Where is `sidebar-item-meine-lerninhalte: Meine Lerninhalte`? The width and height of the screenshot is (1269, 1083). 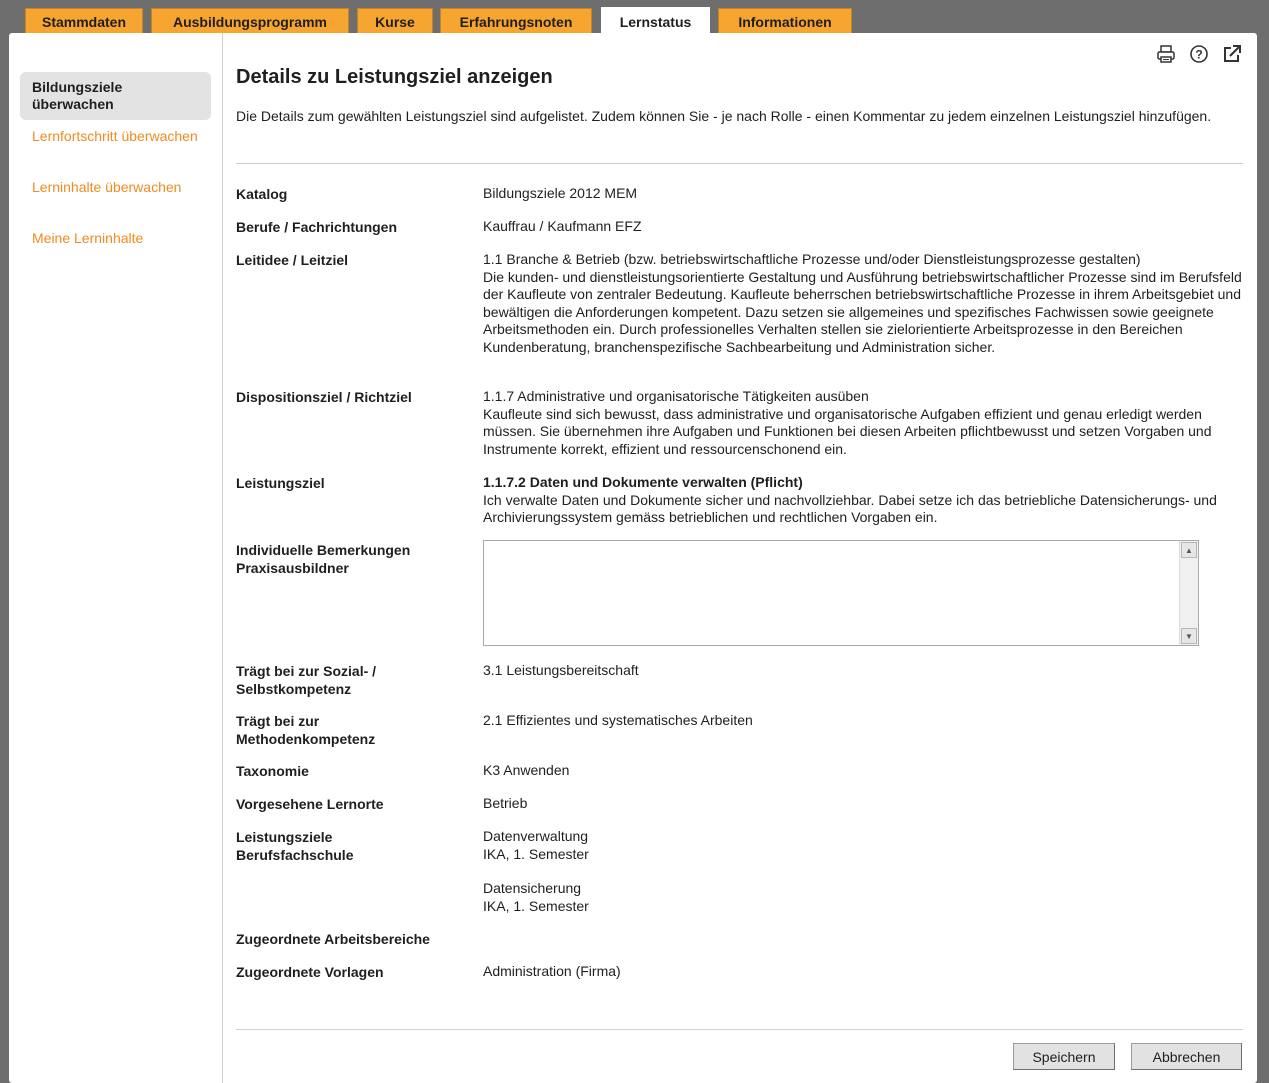
sidebar-item-meine-lerninhalte: Meine Lerninhalte is located at coordinates (115, 238).